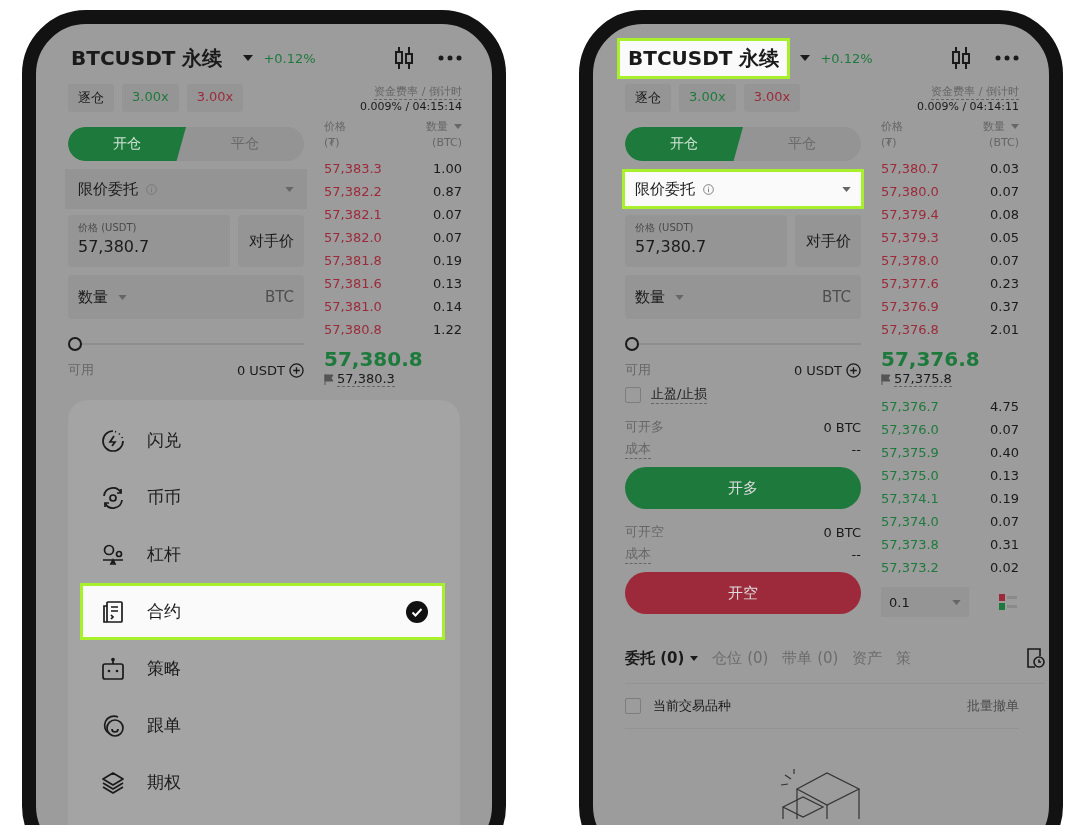  What do you see at coordinates (447, 168) in the screenshot?
I see `ask-quantity: 1.00` at bounding box center [447, 168].